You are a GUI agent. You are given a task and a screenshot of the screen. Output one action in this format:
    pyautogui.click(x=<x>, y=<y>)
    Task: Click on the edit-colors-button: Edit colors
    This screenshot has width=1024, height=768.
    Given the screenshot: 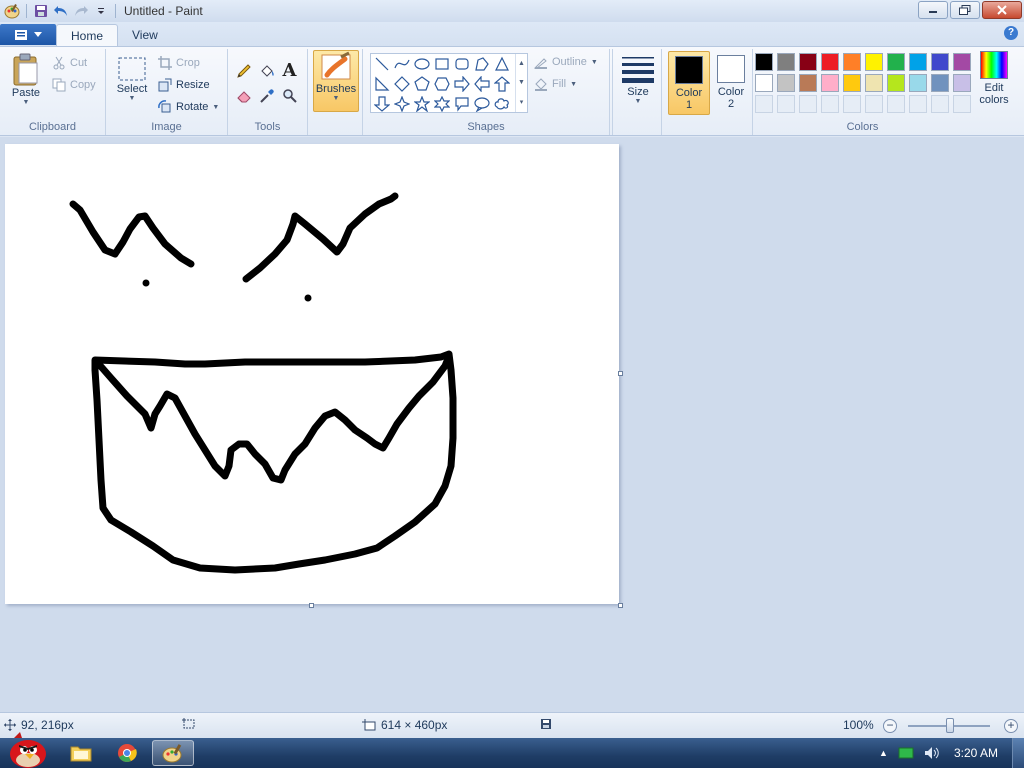 What is the action you would take?
    pyautogui.click(x=994, y=78)
    